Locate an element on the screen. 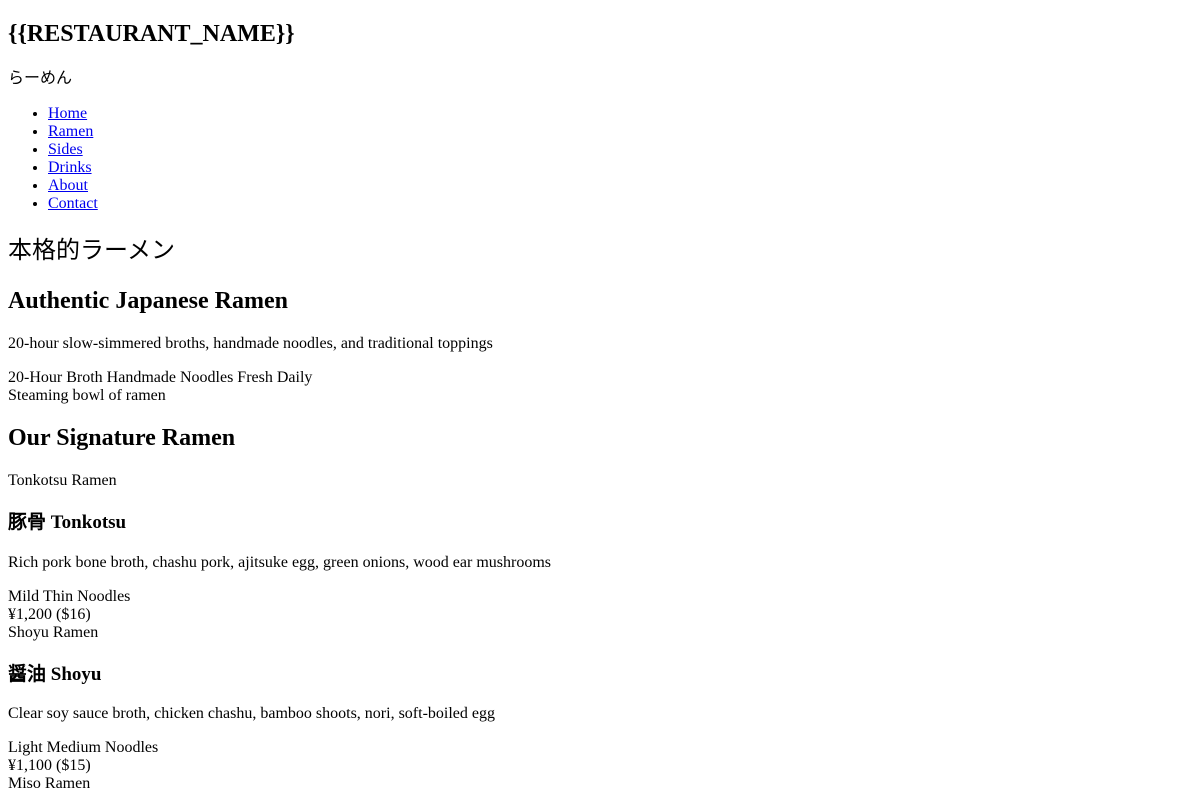 The image size is (1200, 800). dish-tag: Light is located at coordinates (25, 747).